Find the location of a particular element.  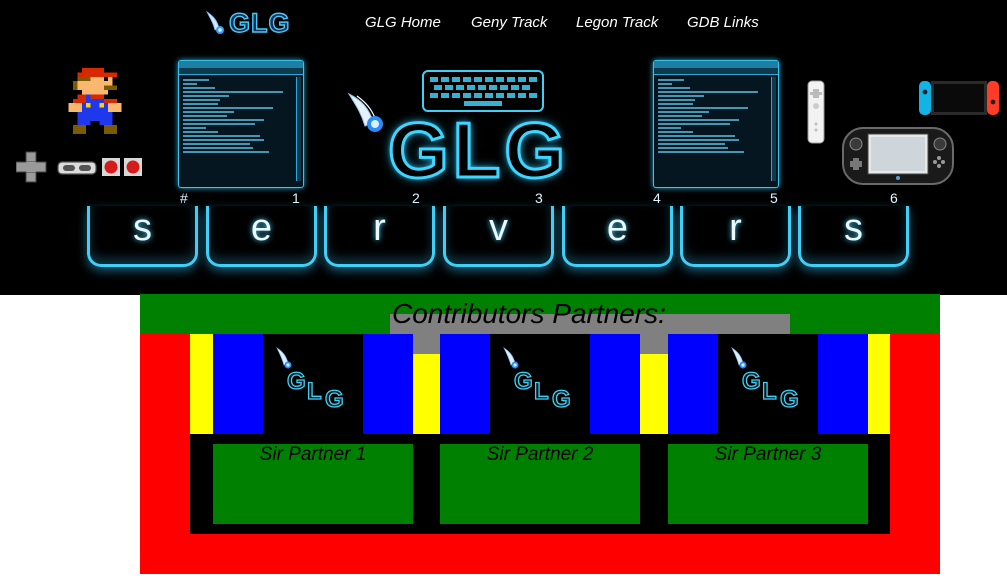

partner-name: Sir Partner 2 is located at coordinates (540, 454).